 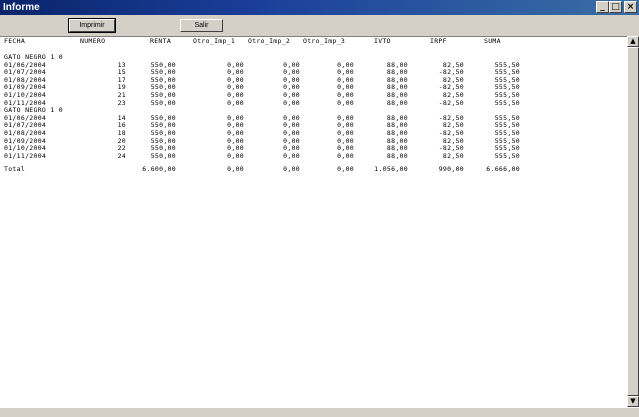 What do you see at coordinates (161, 41) in the screenshot?
I see `column-header-rent: RENTA` at bounding box center [161, 41].